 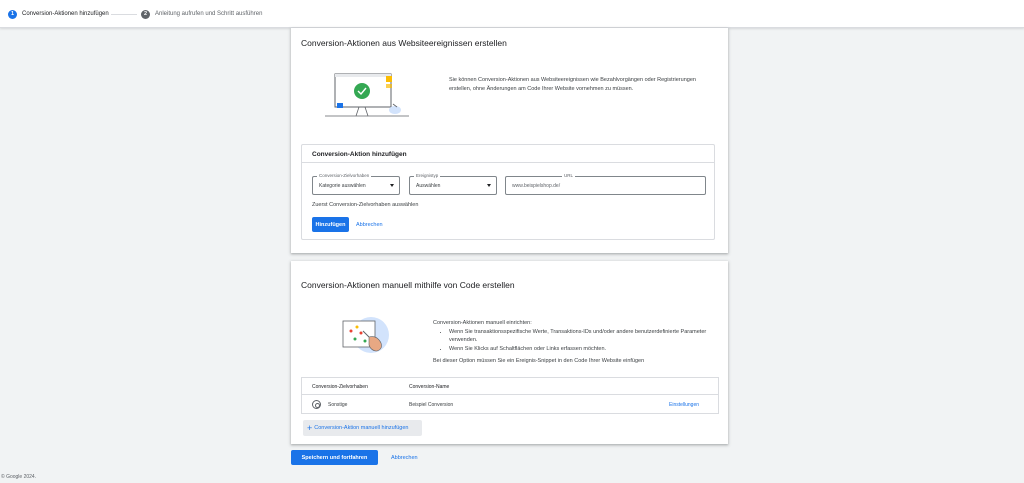 What do you see at coordinates (316, 404) in the screenshot?
I see `target-icon` at bounding box center [316, 404].